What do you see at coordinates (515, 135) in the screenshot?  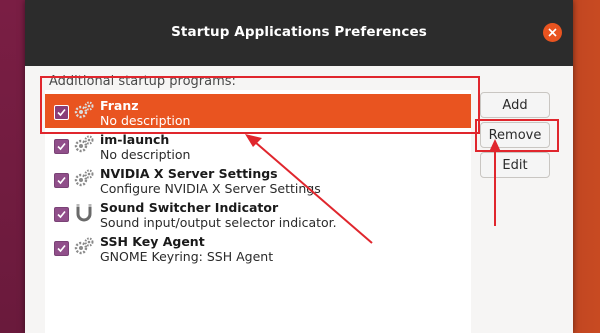 I see `remove-button: Remove` at bounding box center [515, 135].